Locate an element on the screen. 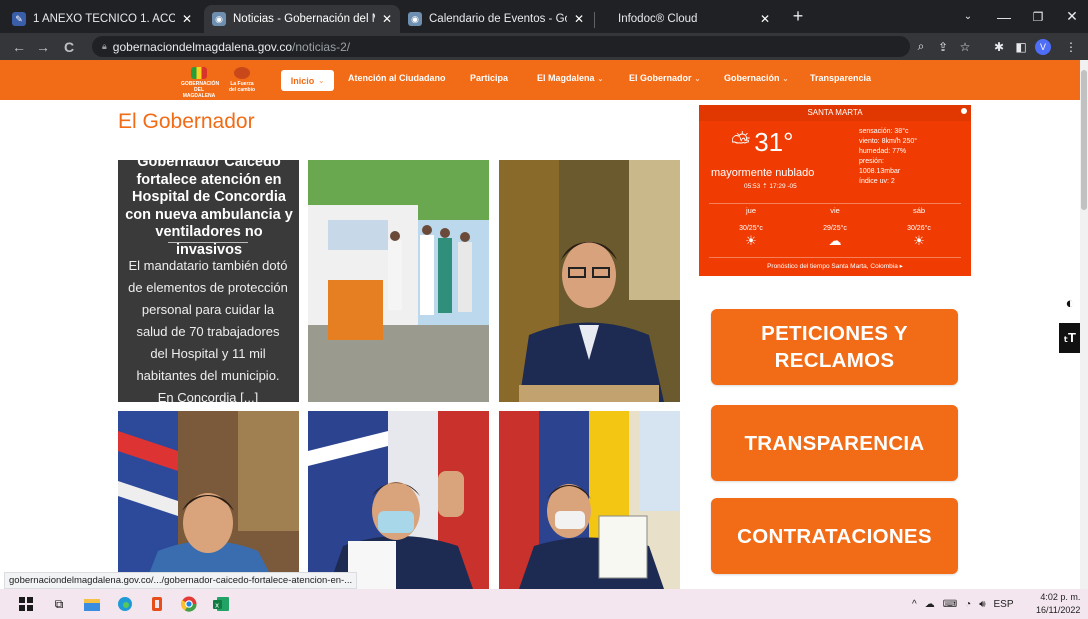  nav-participa: Participa is located at coordinates (489, 78).